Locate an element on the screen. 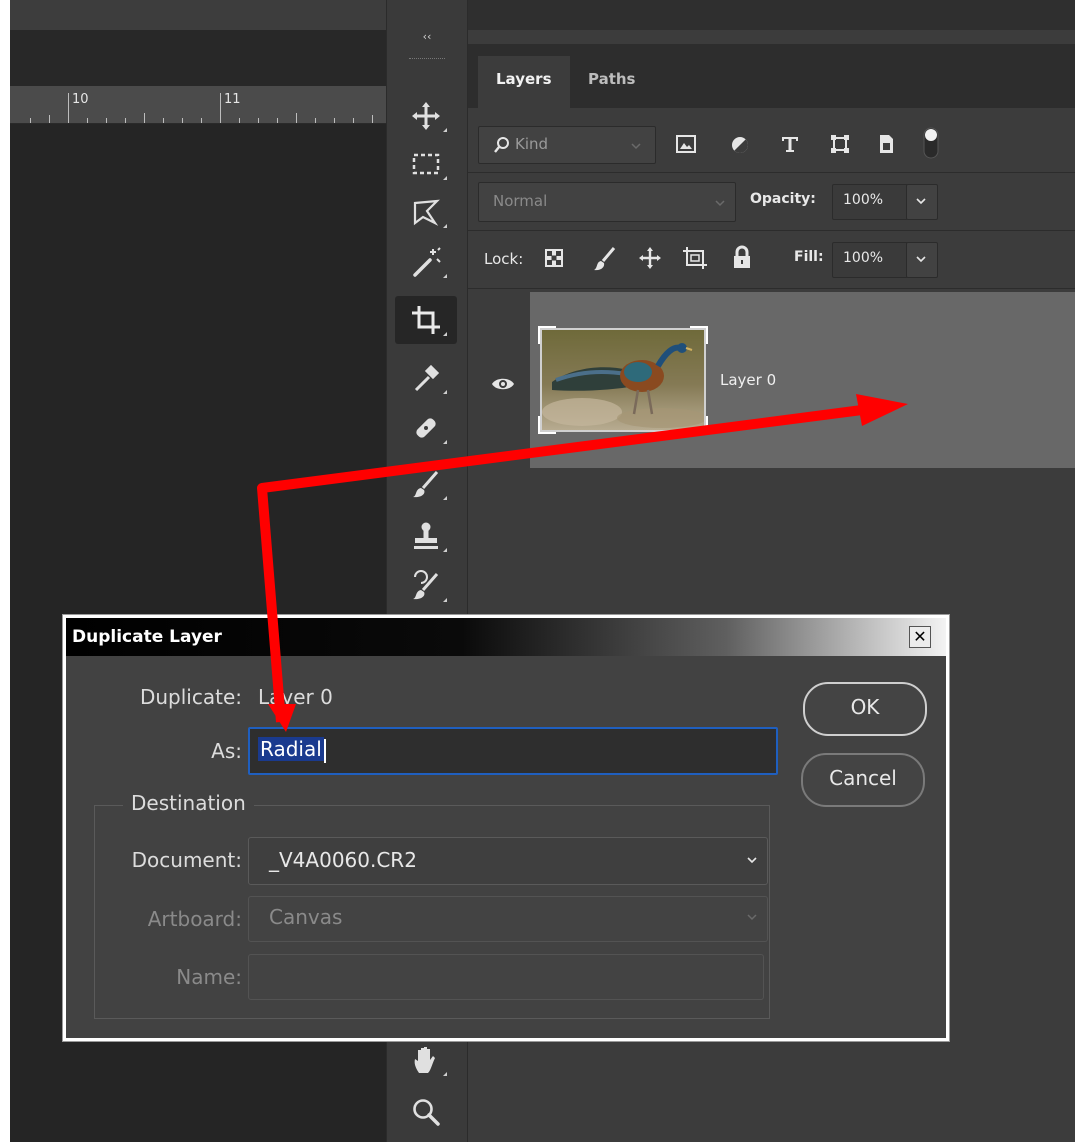  opacity-label: Opacity: is located at coordinates (783, 199).